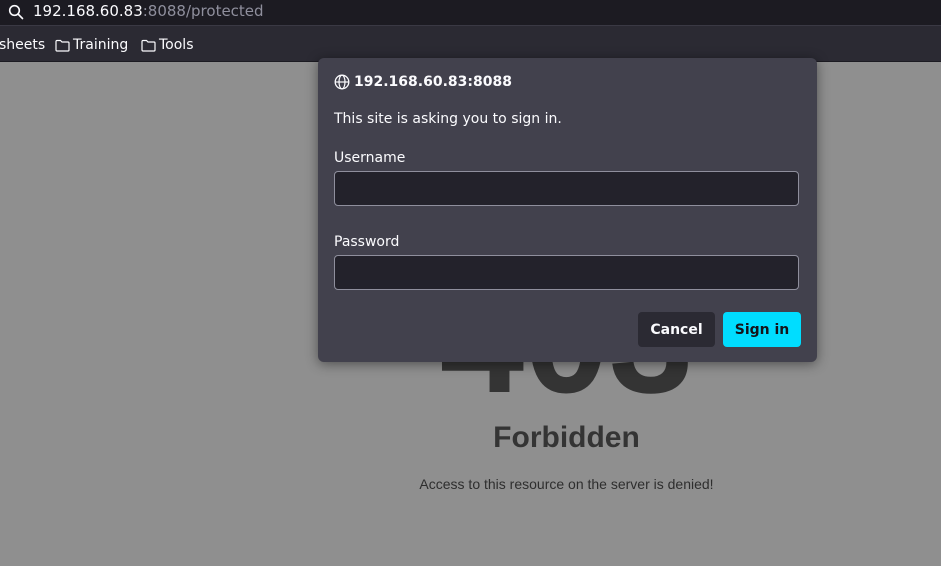  I want to click on bookmark-label: Tools, so click(176, 45).